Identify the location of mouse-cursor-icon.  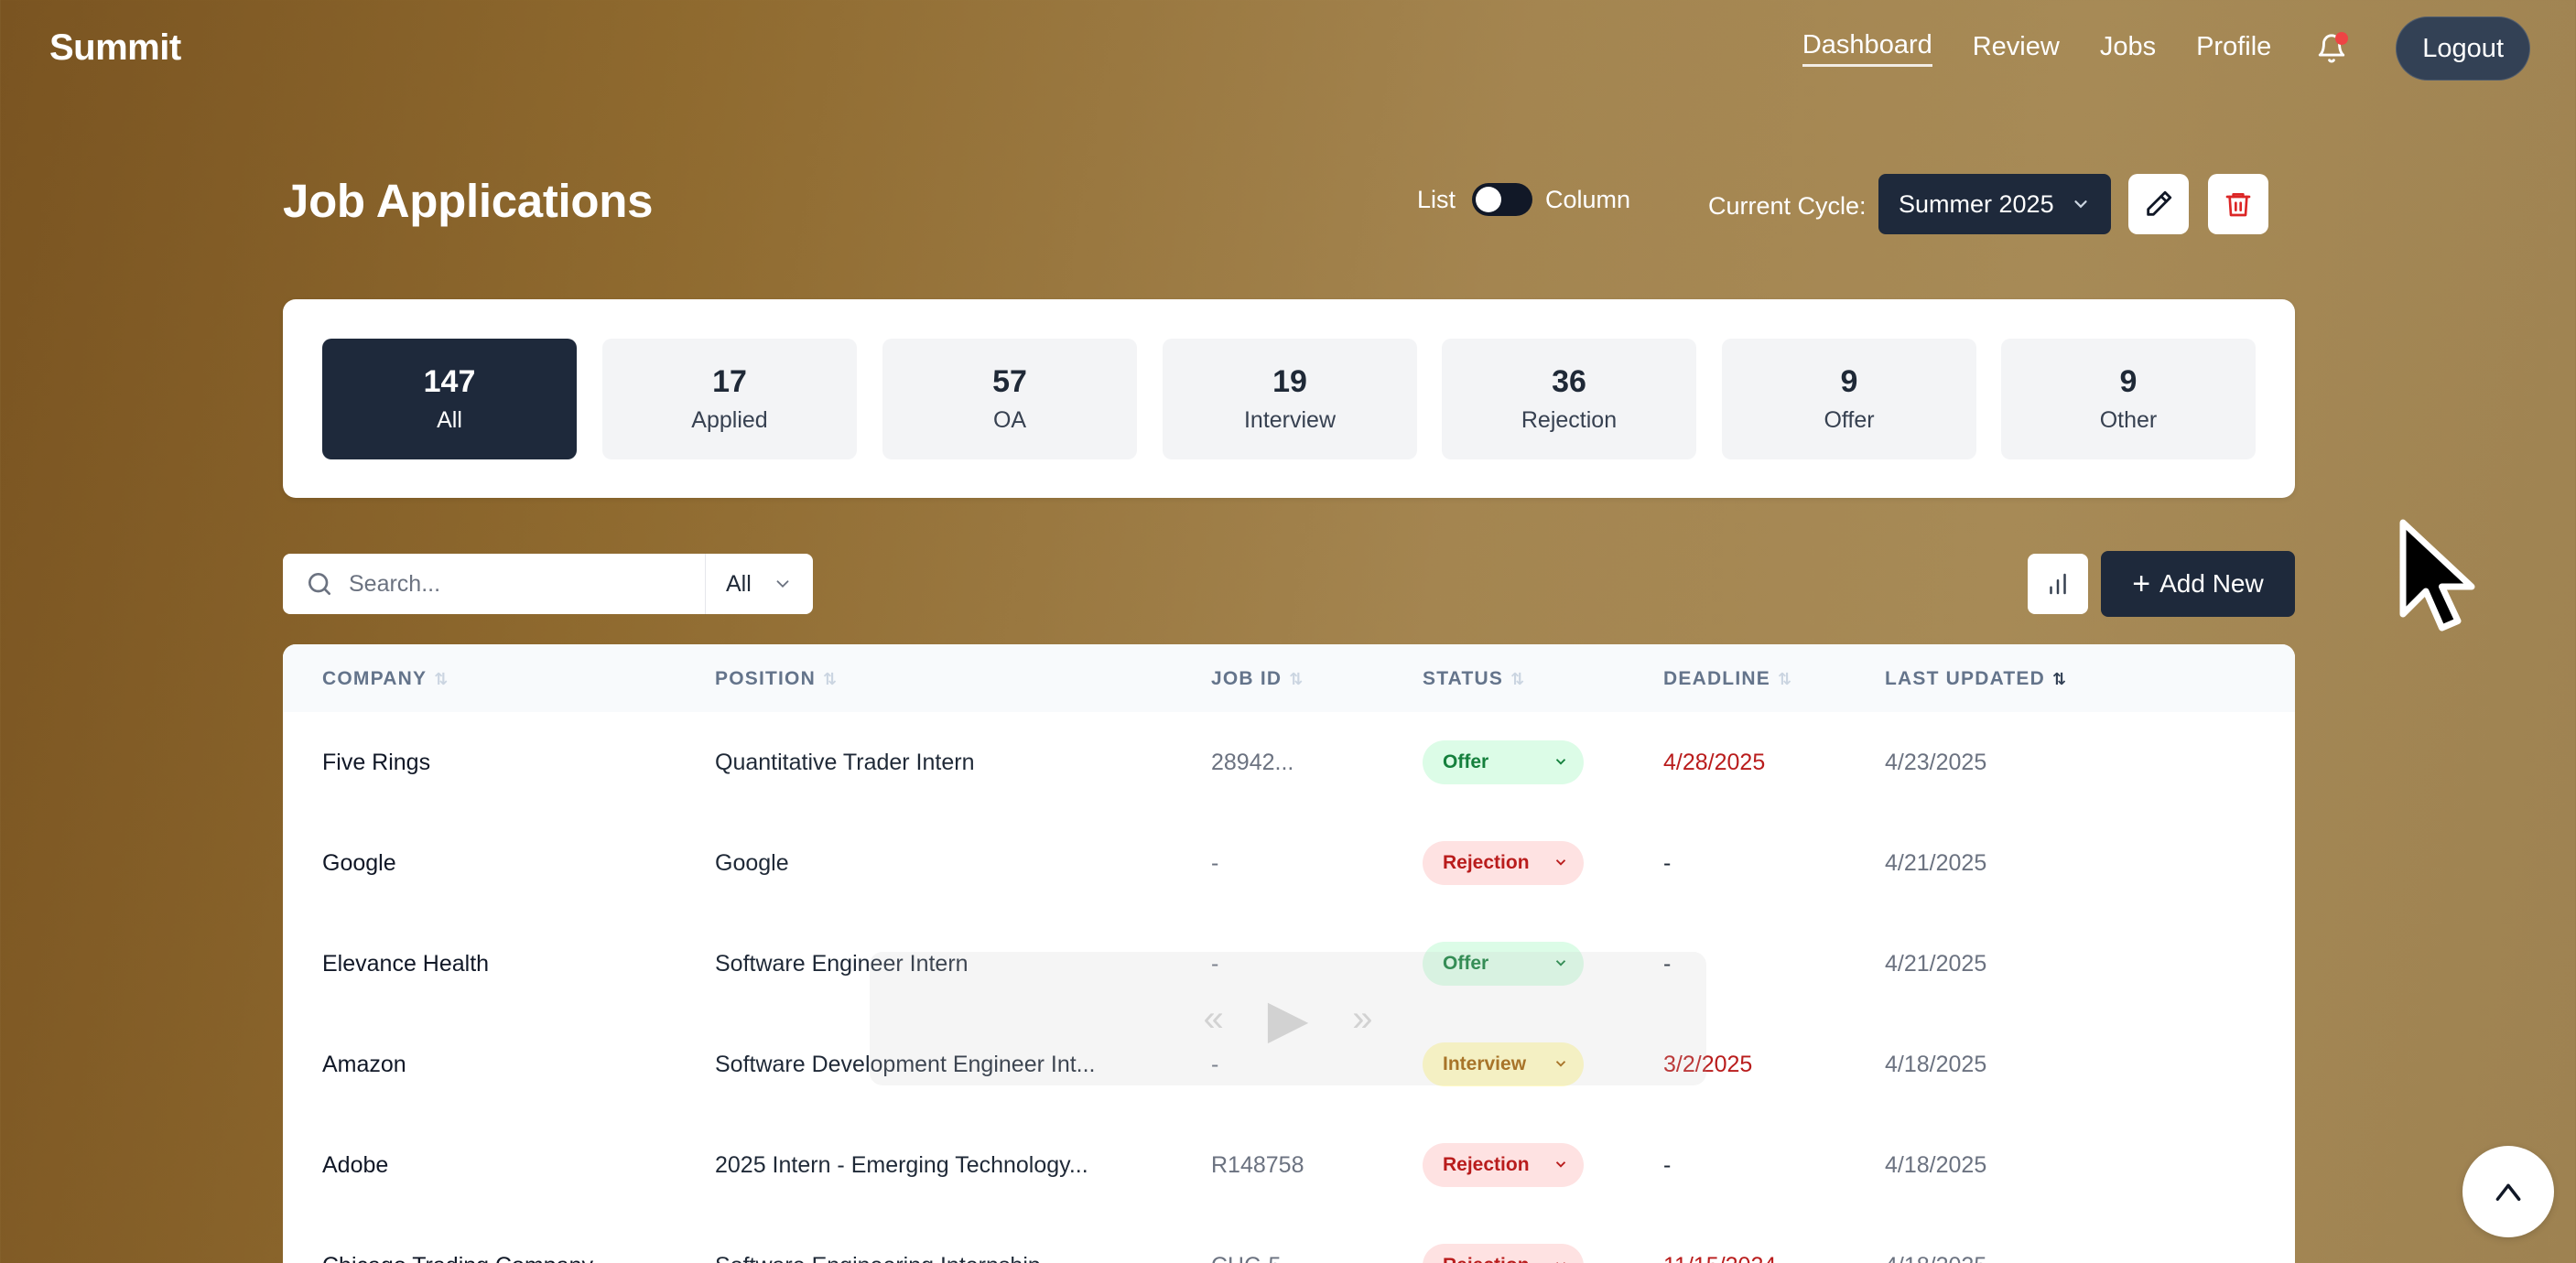
(2437, 575).